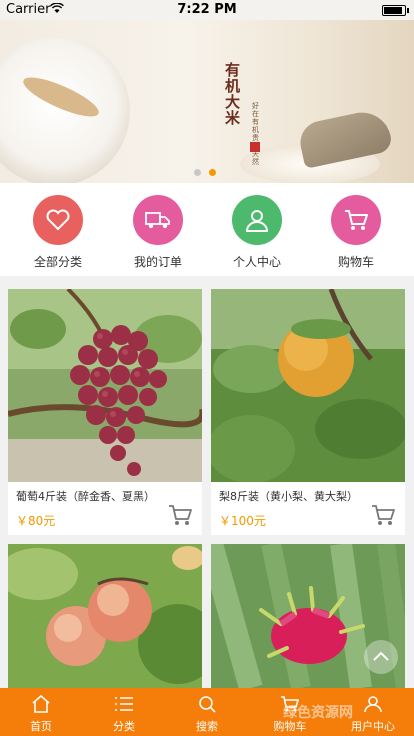  Describe the element at coordinates (207, 726) in the screenshot. I see `tab-label: 搜索` at that location.